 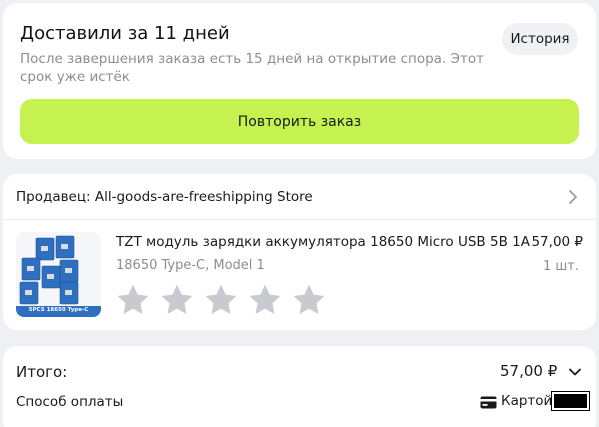 I want to click on chevron-right-icon, so click(x=573, y=197).